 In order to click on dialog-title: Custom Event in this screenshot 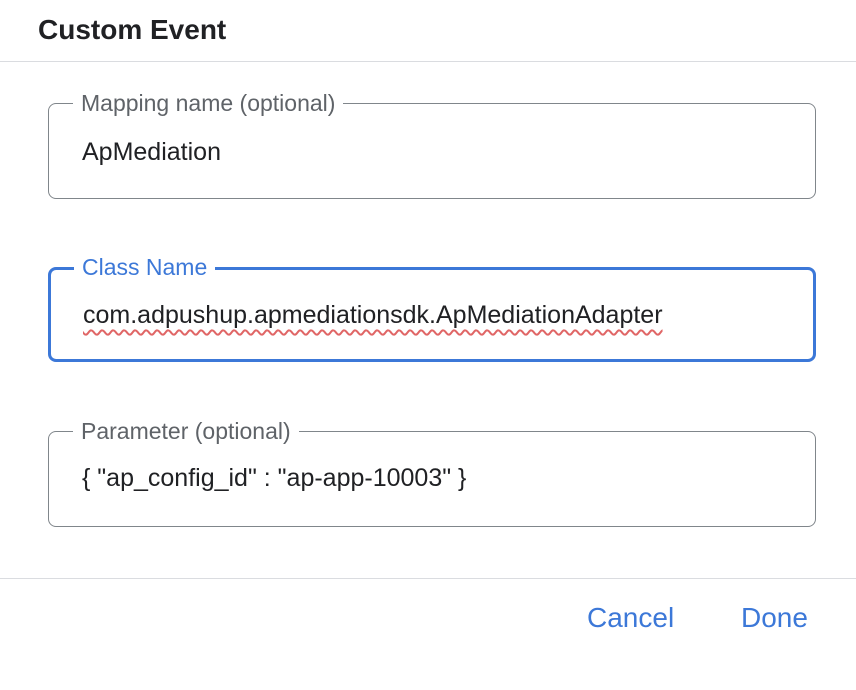, I will do `click(132, 29)`.